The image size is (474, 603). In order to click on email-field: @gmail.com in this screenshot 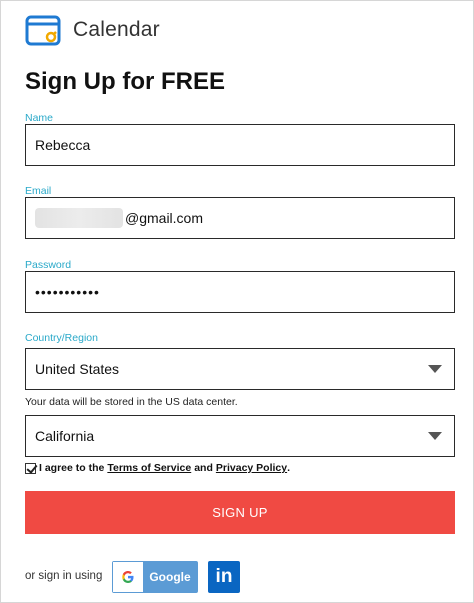, I will do `click(240, 218)`.